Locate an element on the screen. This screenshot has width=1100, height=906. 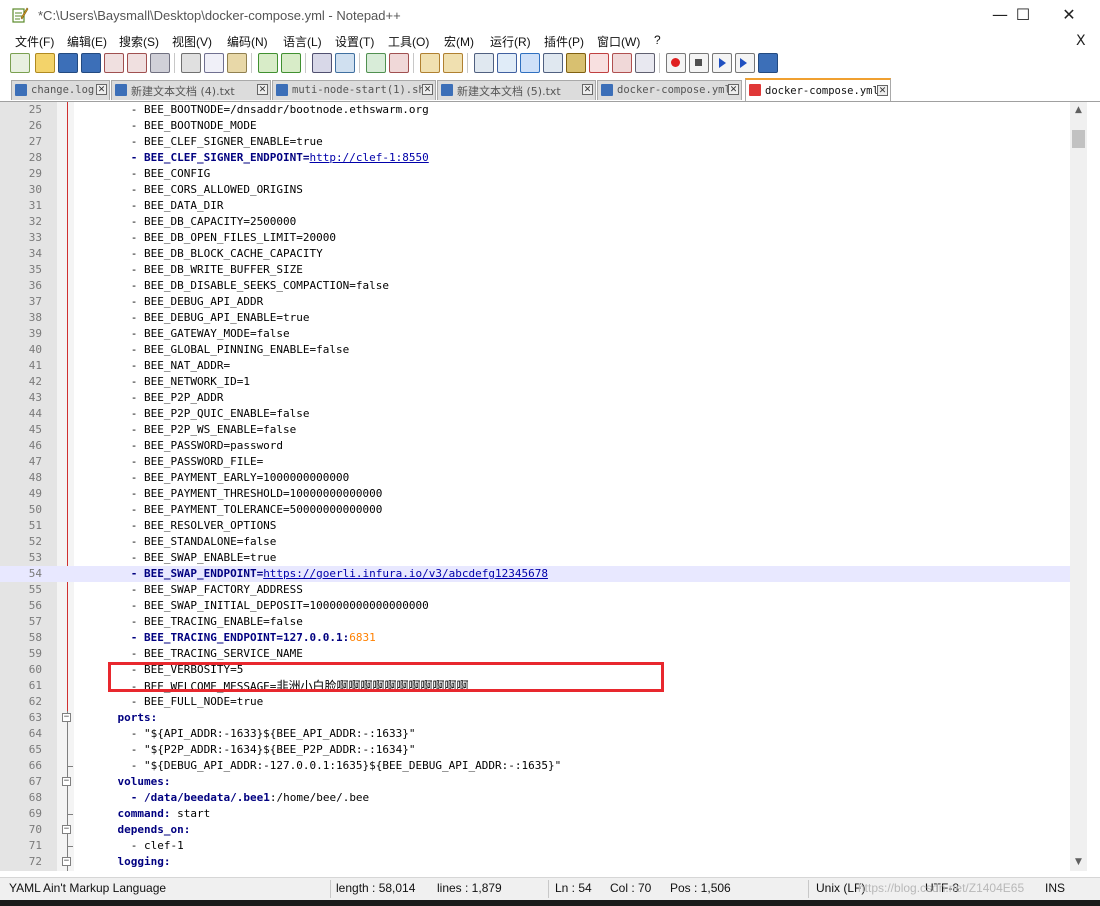
code-line: 39 - BEE_GATEWAY_MODE=false is located at coordinates (535, 334).